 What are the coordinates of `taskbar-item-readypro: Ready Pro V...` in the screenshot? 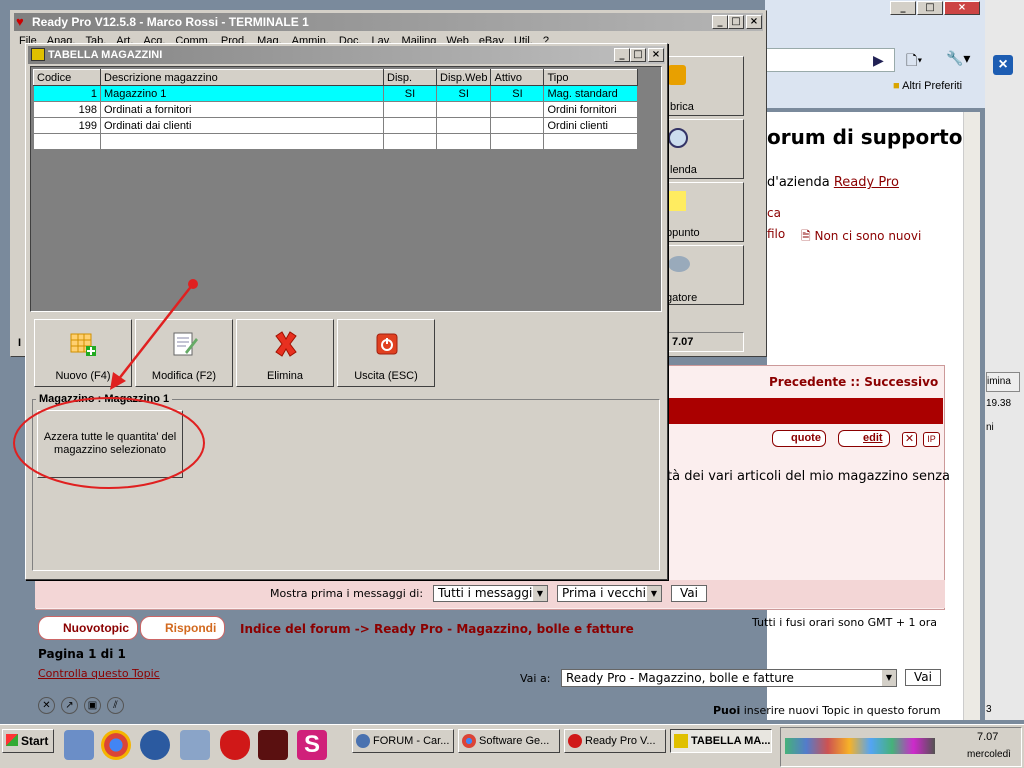 It's located at (615, 741).